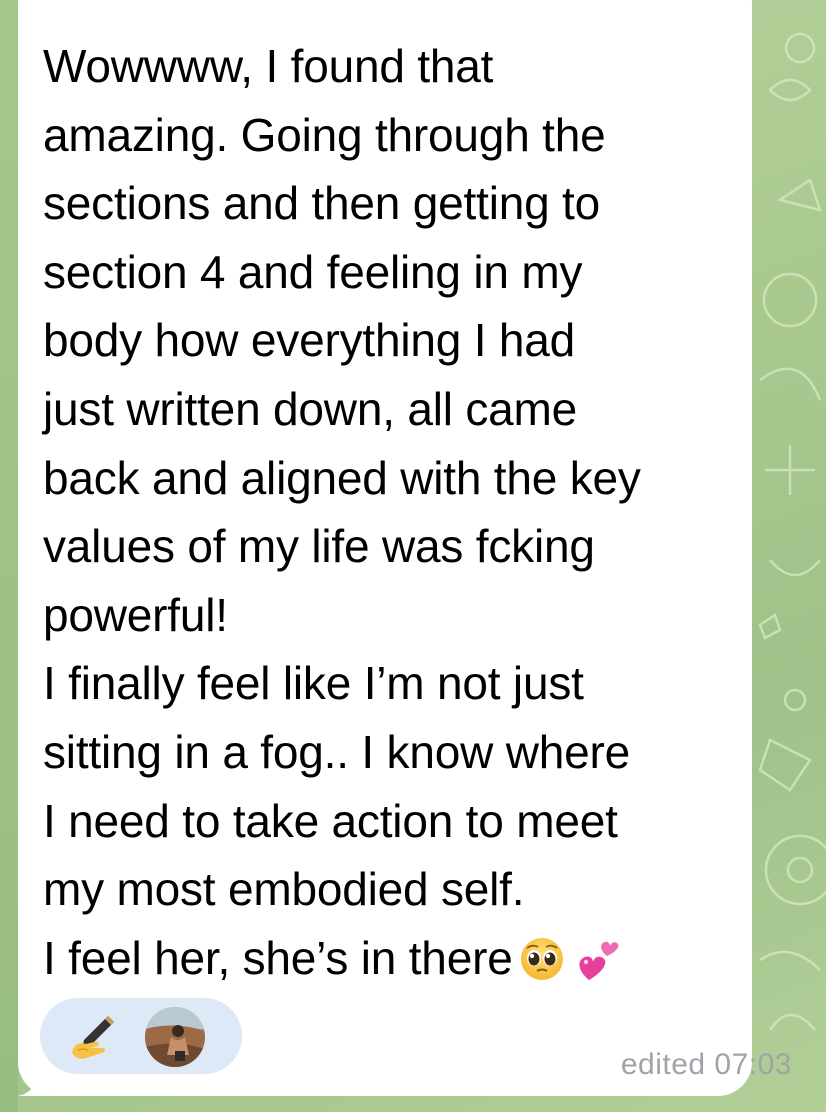 This screenshot has height=1112, width=826. Describe the element at coordinates (9, 556) in the screenshot. I see `wallpaper-left-edge` at that location.